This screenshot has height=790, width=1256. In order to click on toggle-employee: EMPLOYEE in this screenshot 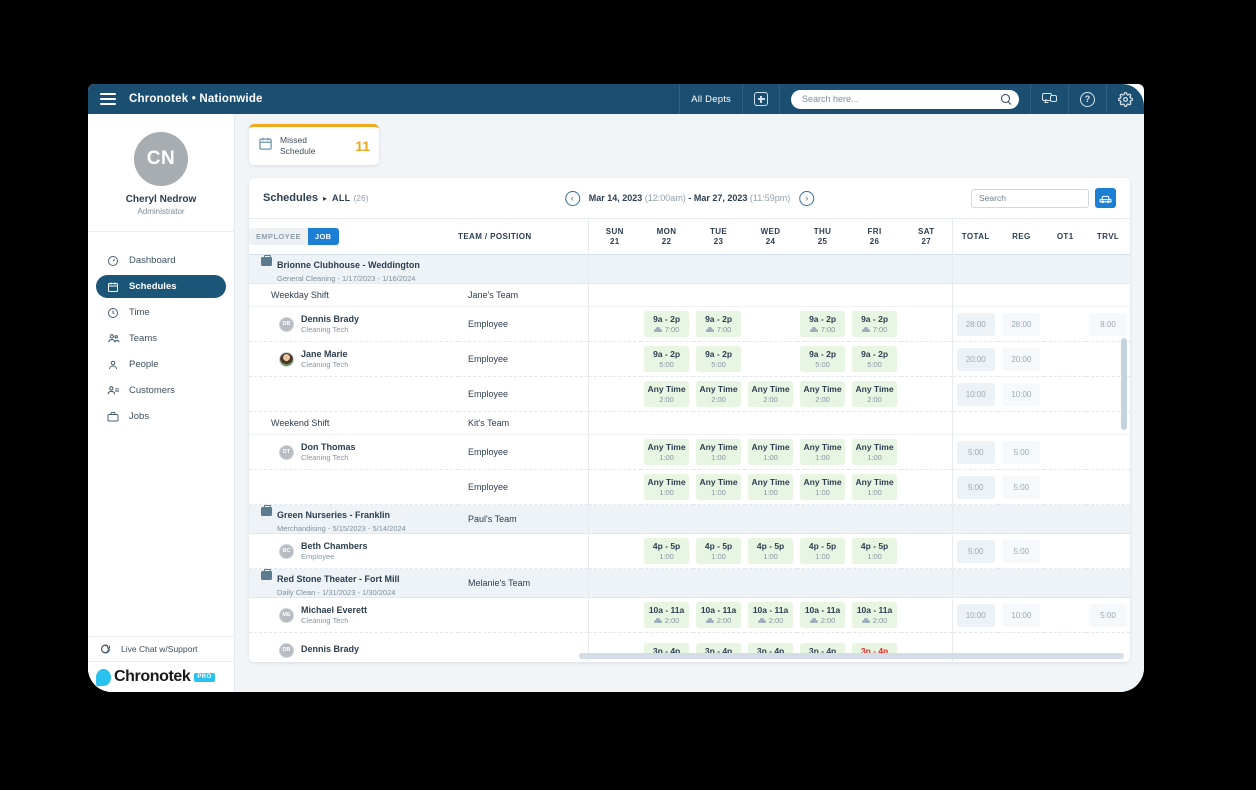, I will do `click(278, 237)`.